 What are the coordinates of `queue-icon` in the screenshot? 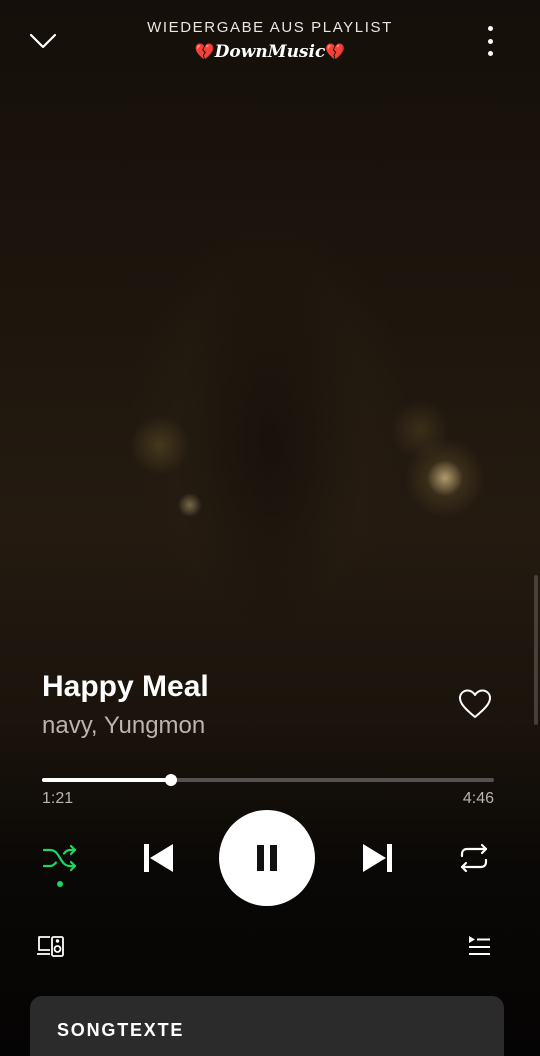 It's located at (480, 948).